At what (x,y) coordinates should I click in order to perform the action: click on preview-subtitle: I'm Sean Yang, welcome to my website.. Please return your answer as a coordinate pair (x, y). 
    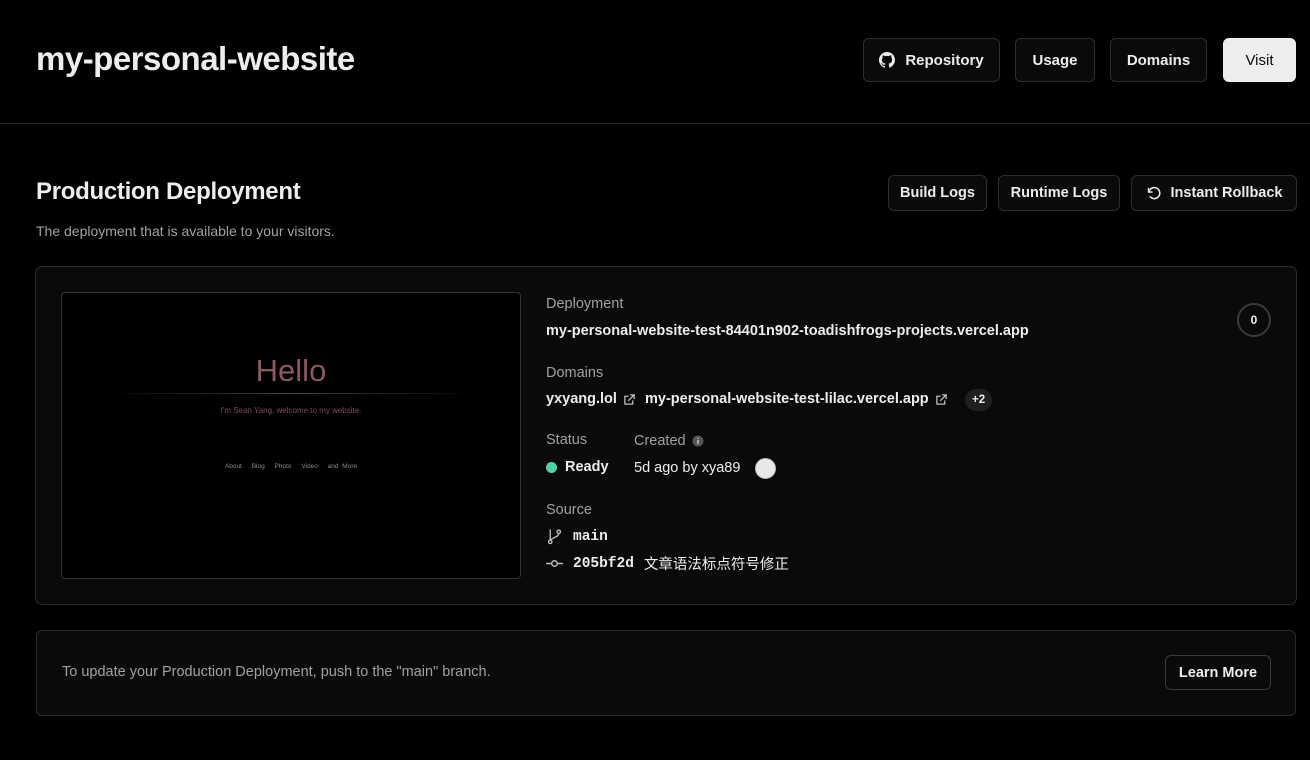
    Looking at the image, I should click on (291, 410).